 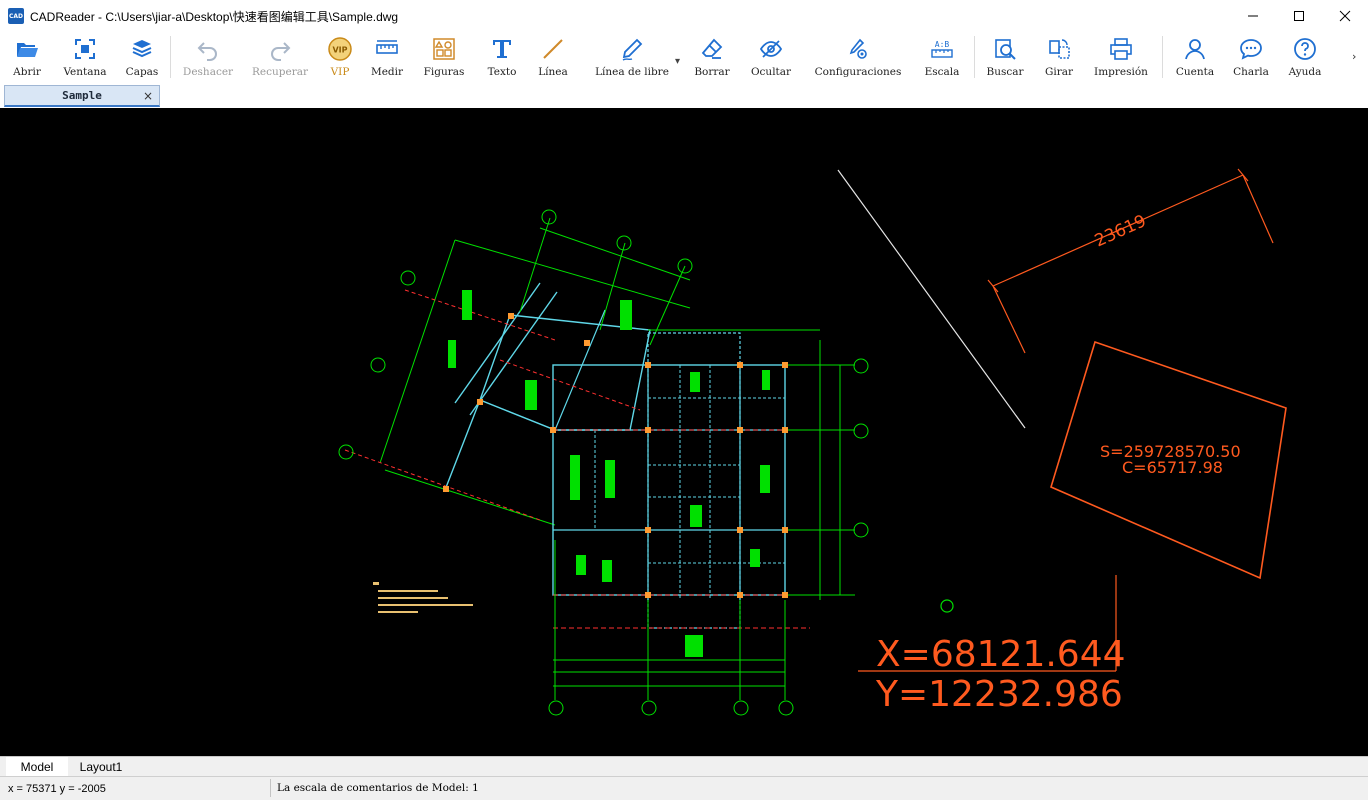 I want to click on shapes-button: Figuras, so click(x=444, y=57).